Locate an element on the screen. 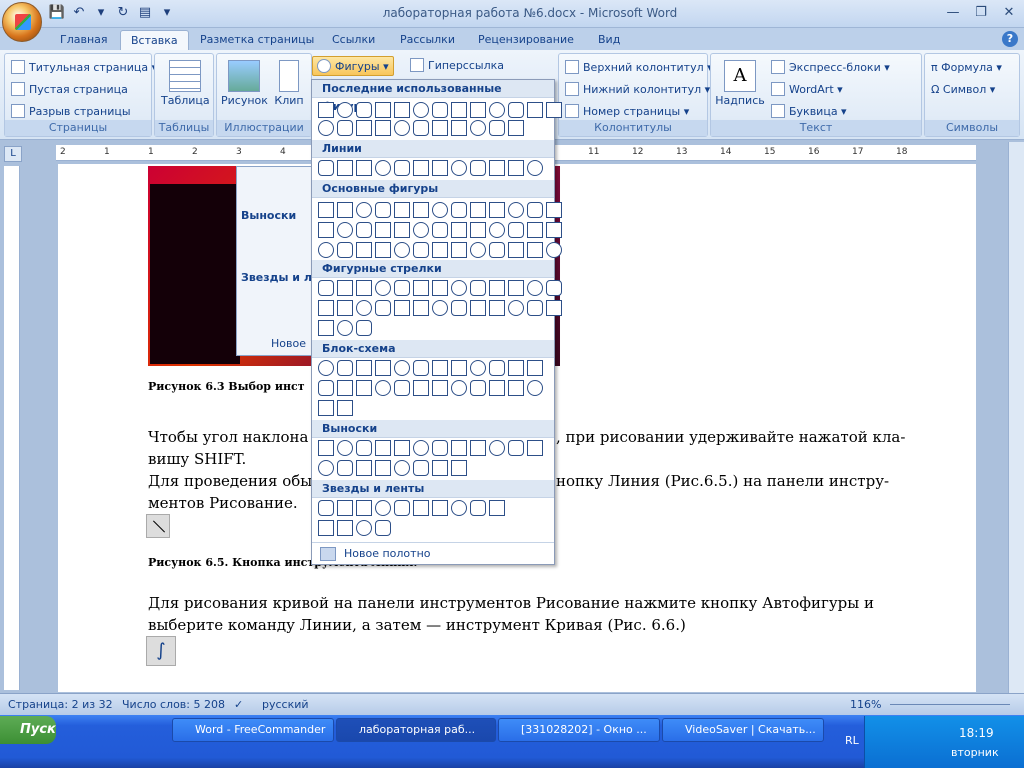 This screenshot has width=1024, height=768. shapes-button: Фигуры ▾ is located at coordinates (353, 66).